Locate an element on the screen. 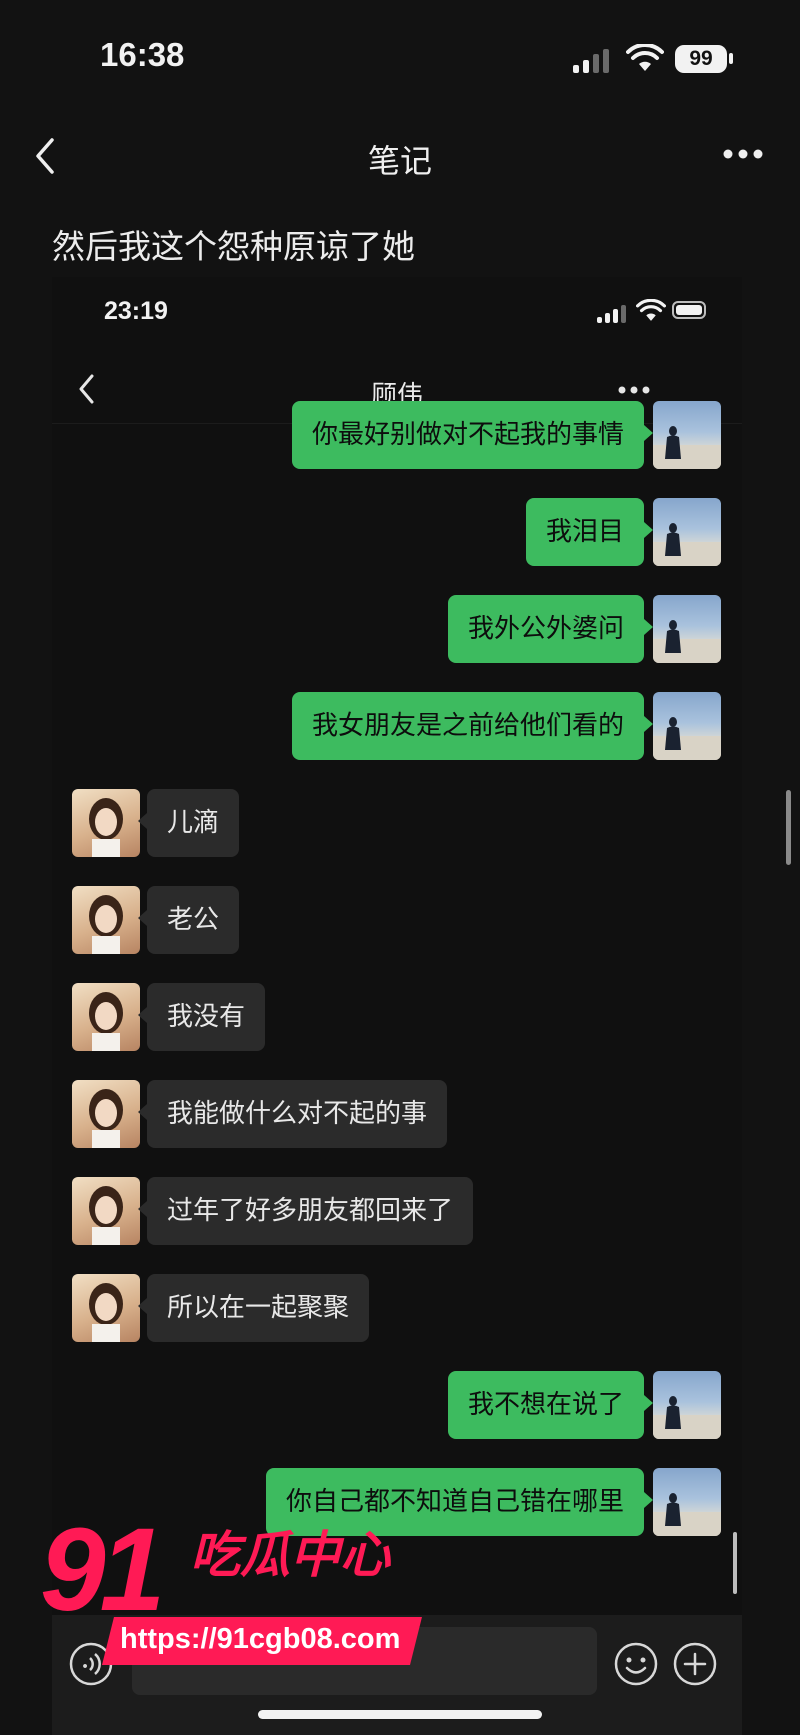  sent-message: 我泪目 is located at coordinates (584, 532).